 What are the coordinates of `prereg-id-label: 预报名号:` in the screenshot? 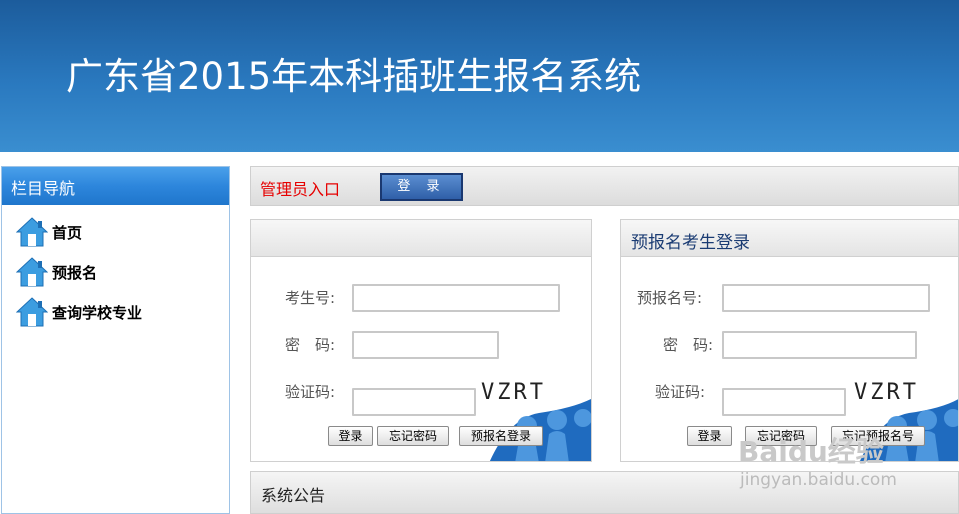 It's located at (670, 298).